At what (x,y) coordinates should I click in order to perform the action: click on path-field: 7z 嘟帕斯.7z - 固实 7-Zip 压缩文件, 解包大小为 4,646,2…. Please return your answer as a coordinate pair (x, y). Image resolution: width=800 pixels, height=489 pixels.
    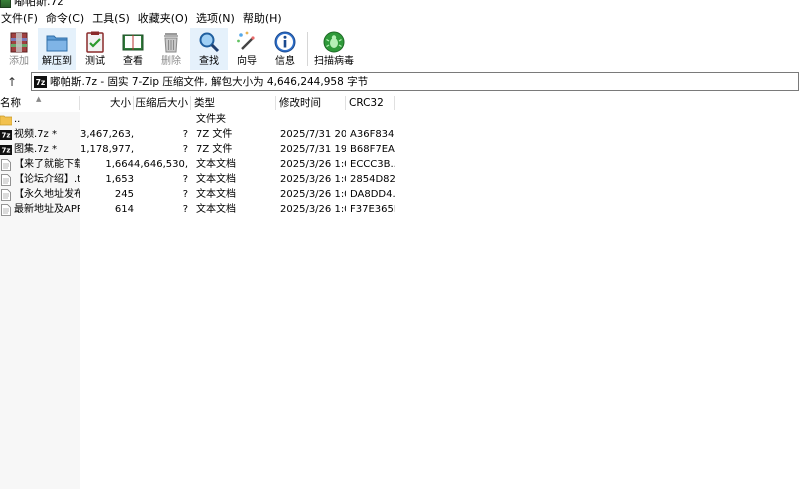
    Looking at the image, I should click on (415, 81).